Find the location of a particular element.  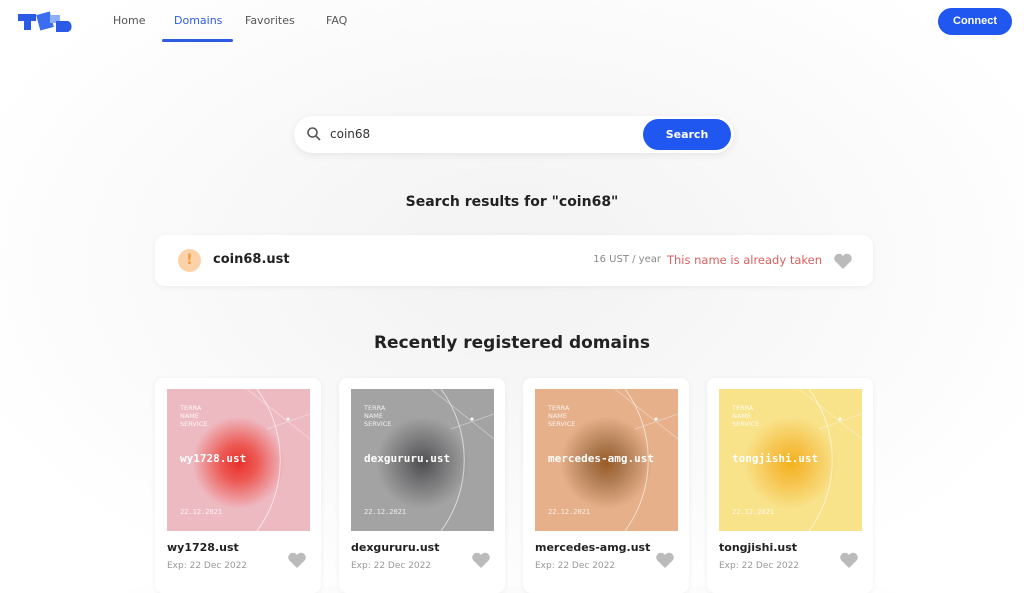

card-domain-name: mercedes-amg.ust is located at coordinates (593, 547).